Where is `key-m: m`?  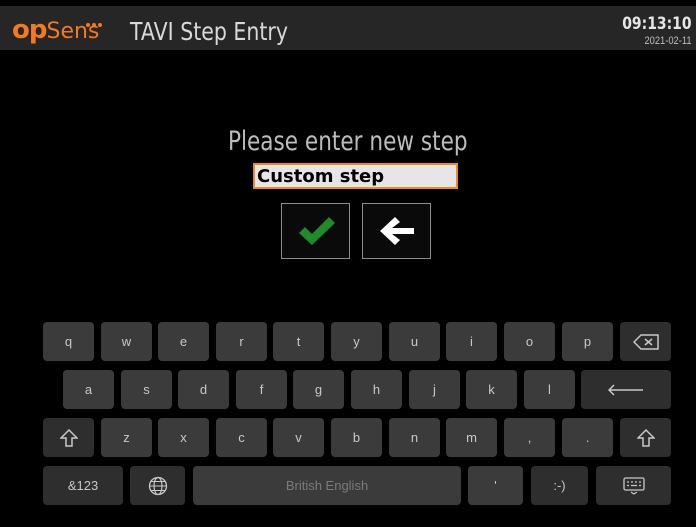 key-m: m is located at coordinates (471, 437).